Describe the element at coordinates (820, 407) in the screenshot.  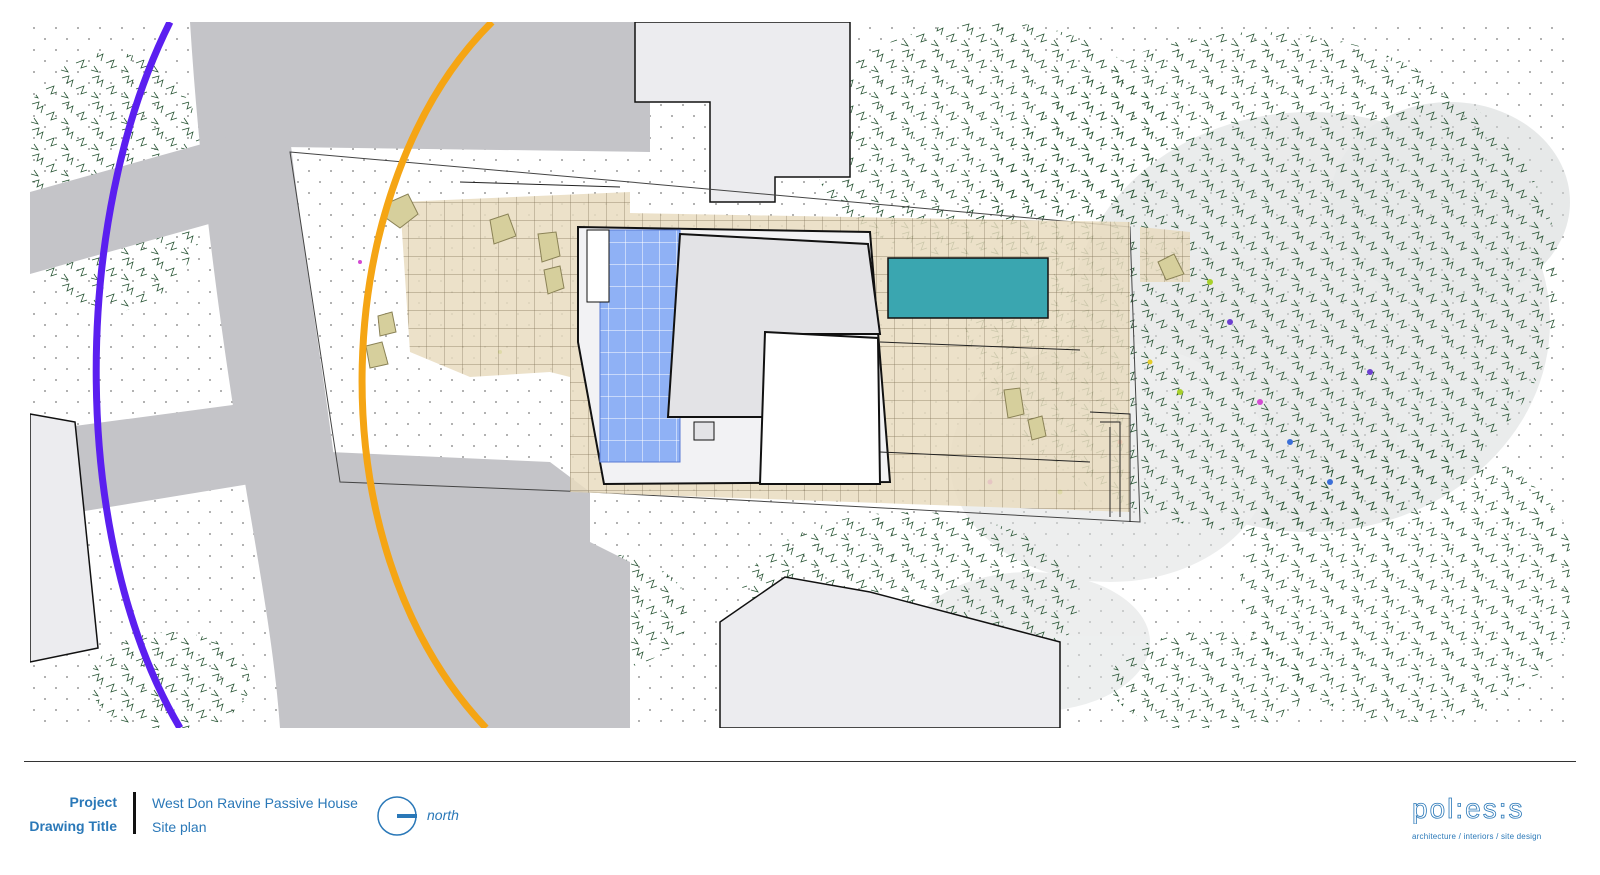
I see `roof-lower` at that location.